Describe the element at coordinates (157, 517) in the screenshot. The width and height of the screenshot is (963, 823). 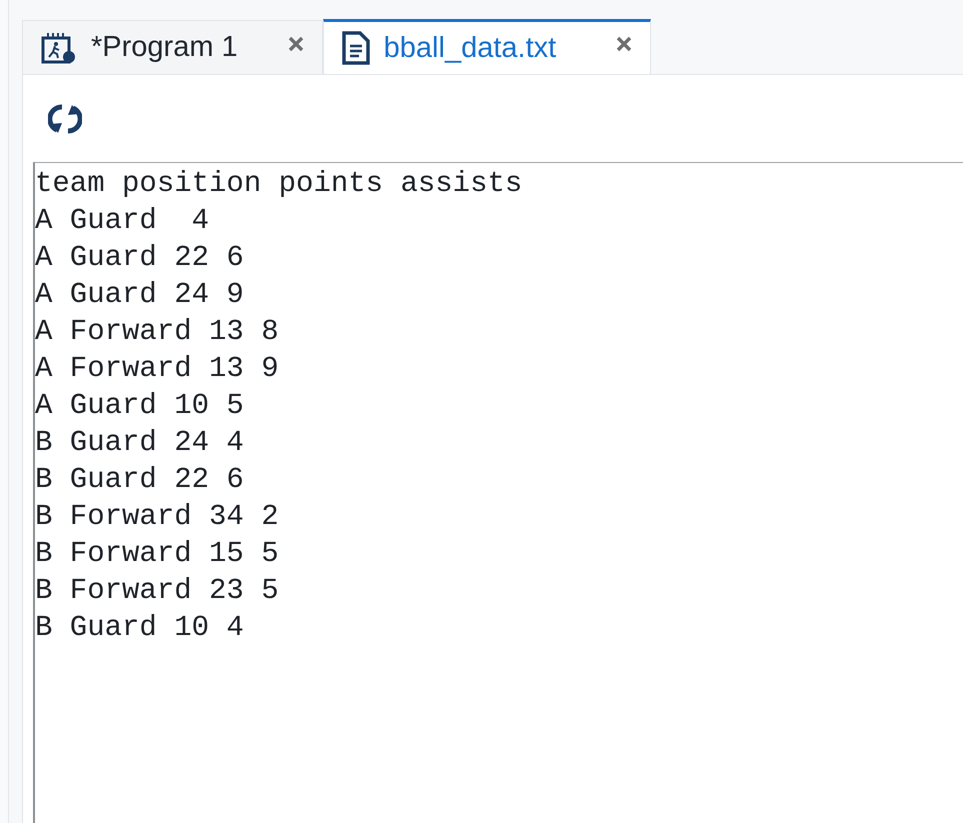
I see `text-line: B Forward 34 2` at that location.